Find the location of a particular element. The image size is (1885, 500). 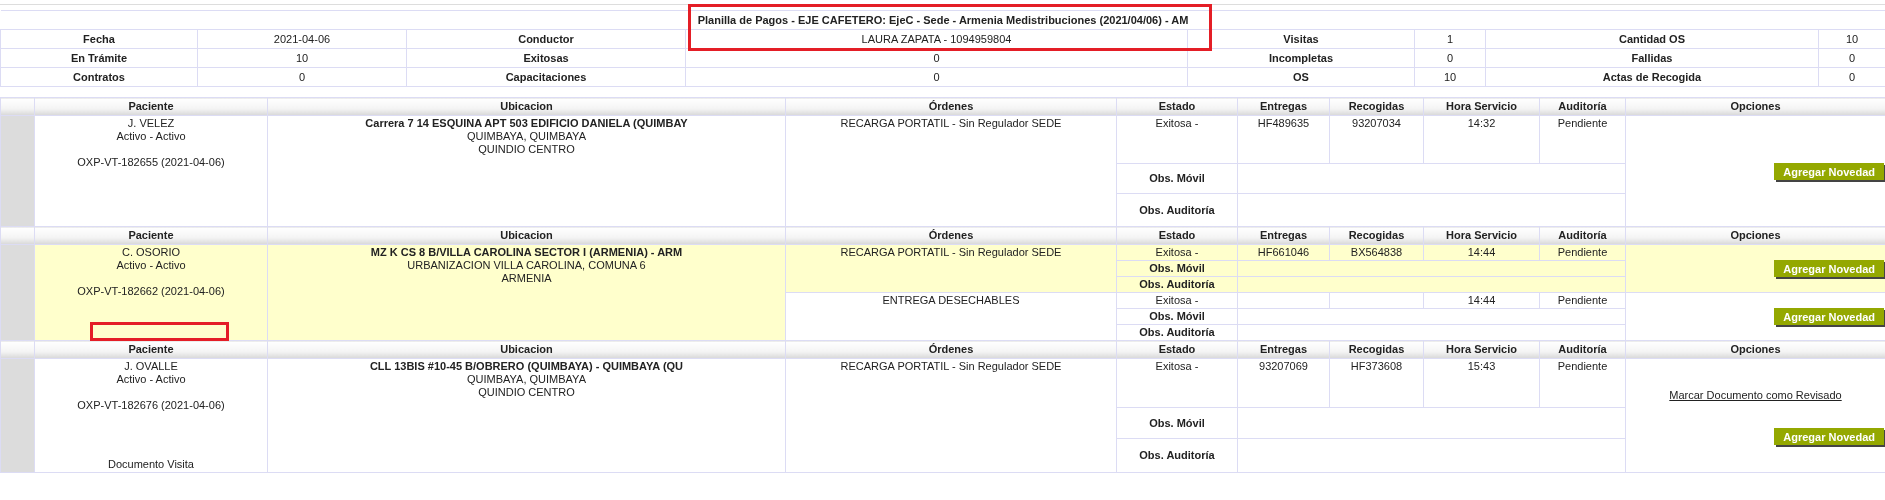

table-cell: 93207069 is located at coordinates (1283, 383).